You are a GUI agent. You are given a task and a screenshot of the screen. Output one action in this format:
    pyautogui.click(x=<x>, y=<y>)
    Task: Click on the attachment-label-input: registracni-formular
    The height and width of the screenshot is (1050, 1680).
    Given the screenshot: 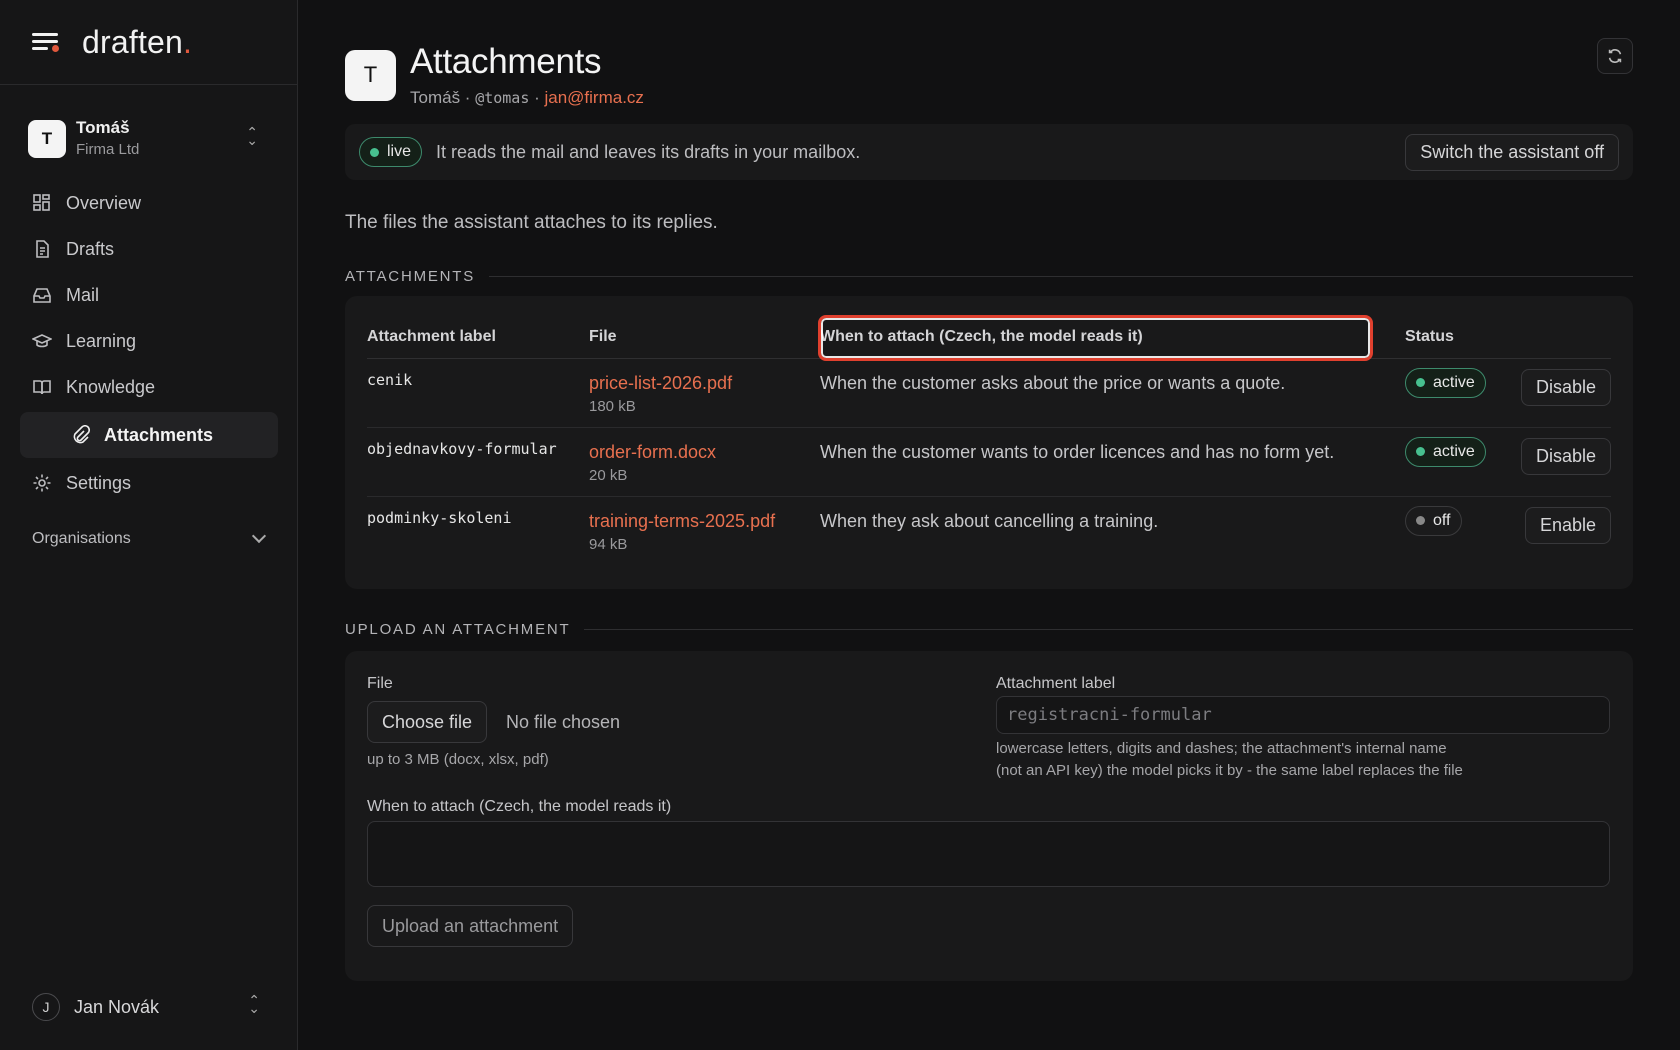 What is the action you would take?
    pyautogui.click(x=1303, y=715)
    